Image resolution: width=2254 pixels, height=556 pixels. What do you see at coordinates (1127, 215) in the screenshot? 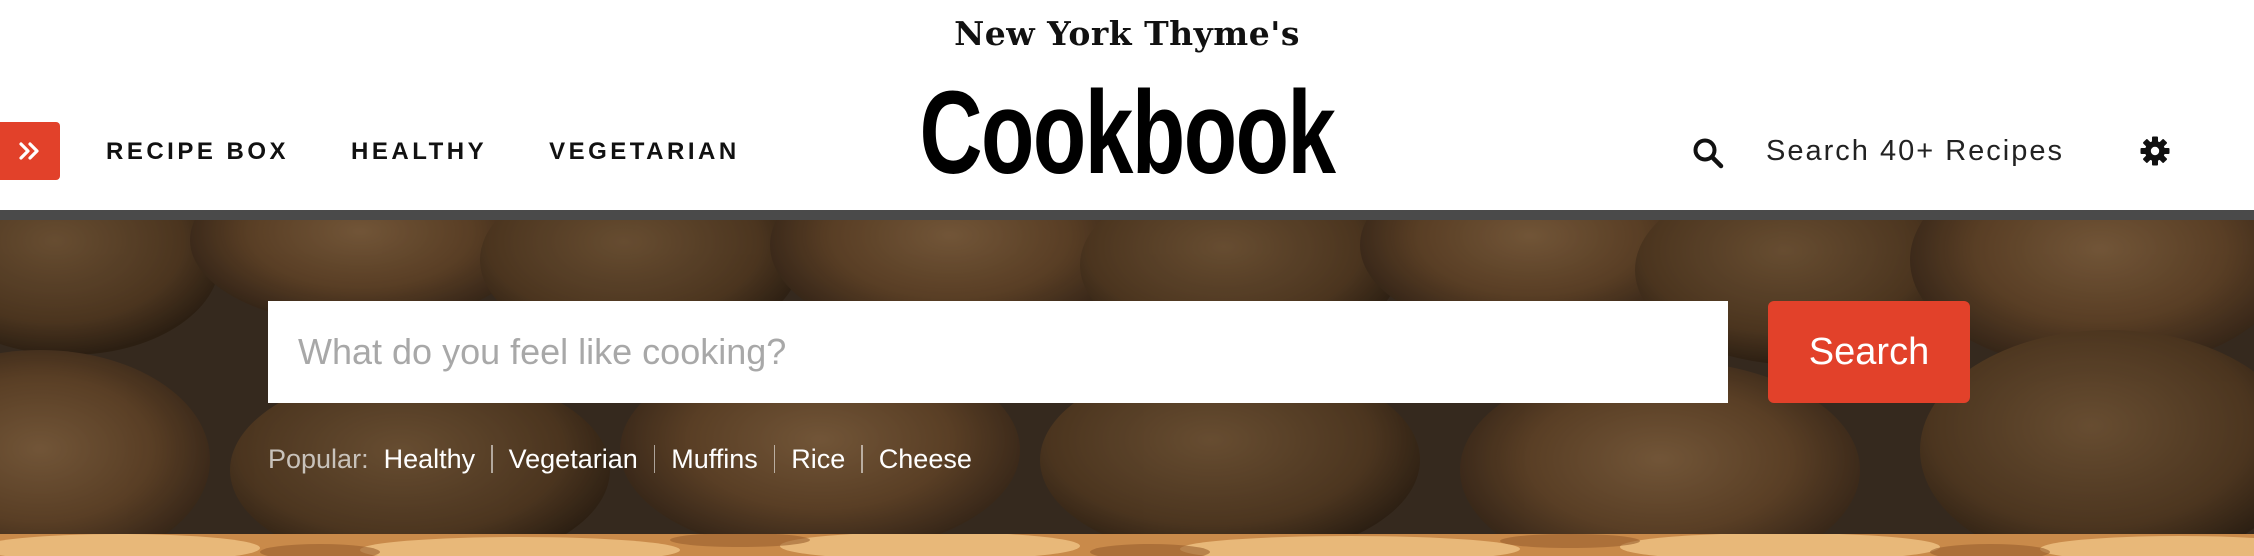
I see `header-divider` at bounding box center [1127, 215].